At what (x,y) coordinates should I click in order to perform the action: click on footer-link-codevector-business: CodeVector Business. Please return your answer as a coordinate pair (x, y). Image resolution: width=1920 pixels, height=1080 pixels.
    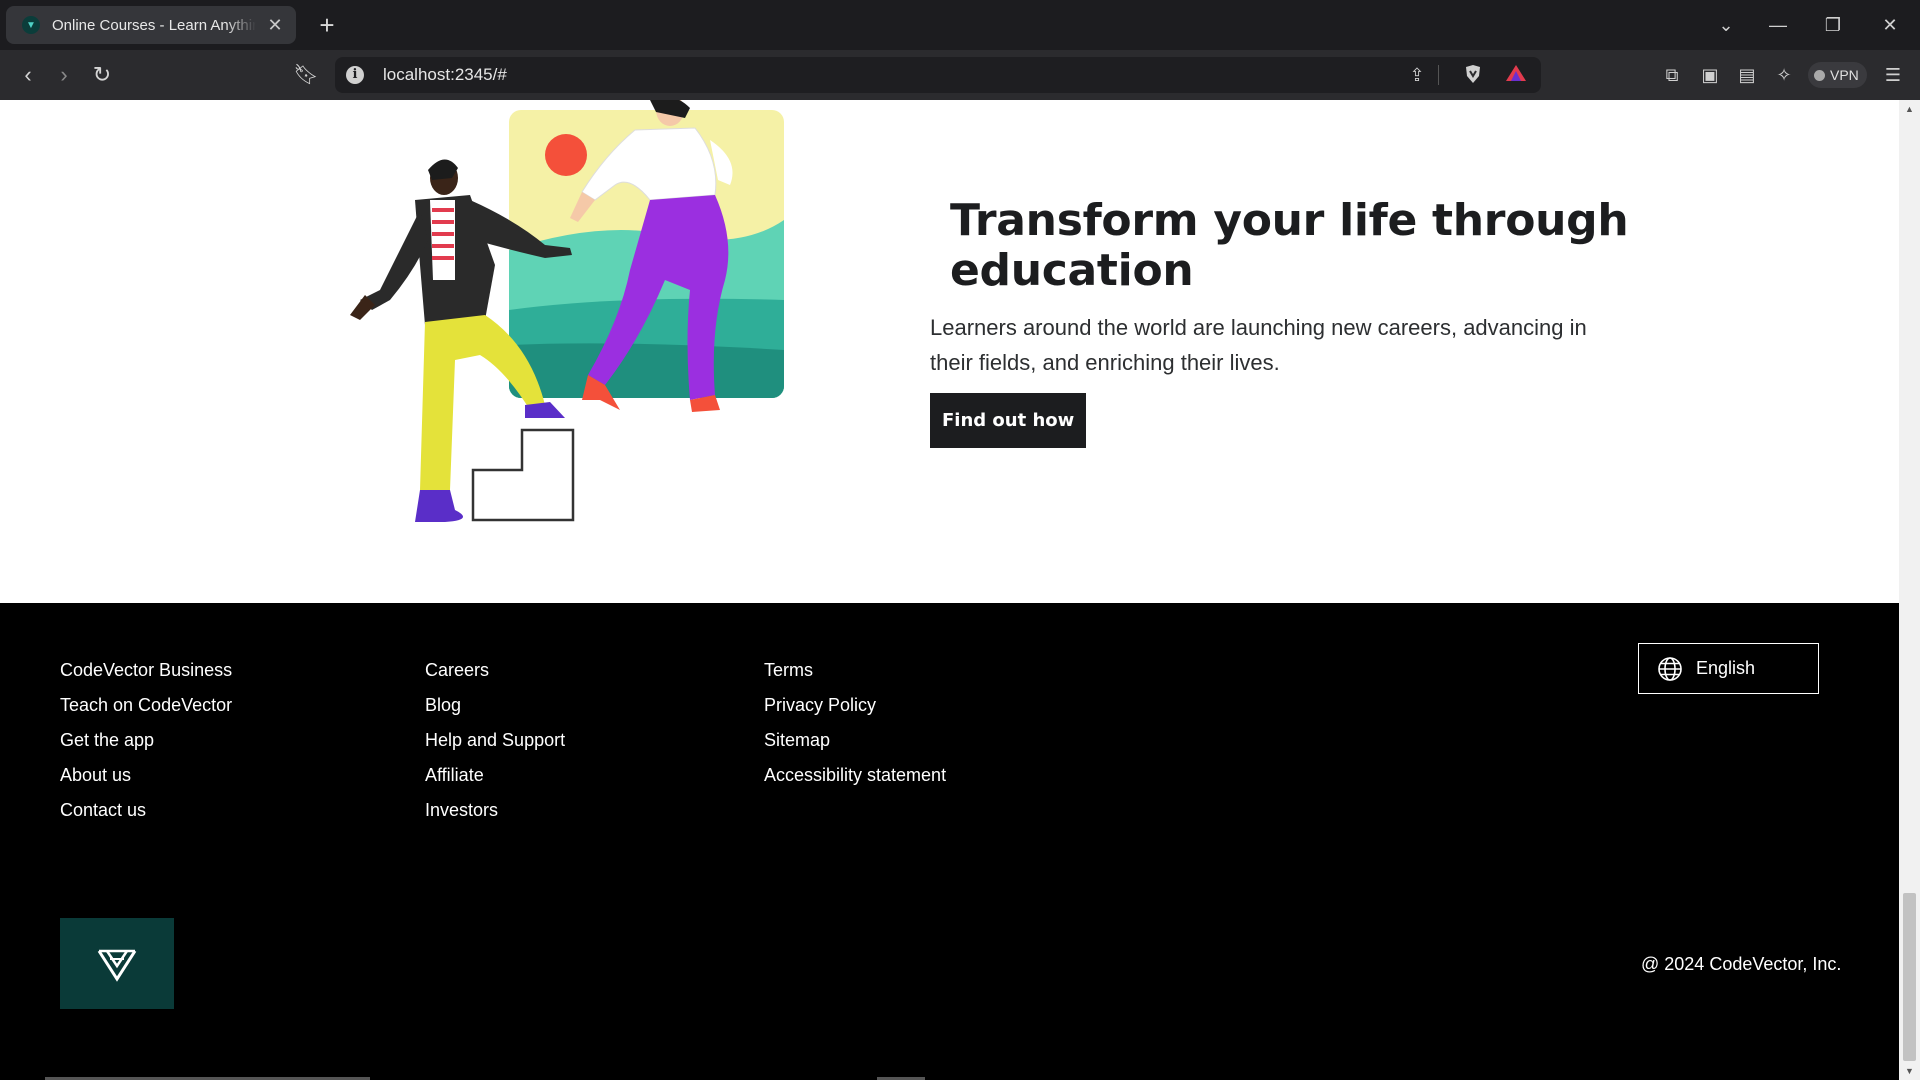
    Looking at the image, I should click on (146, 670).